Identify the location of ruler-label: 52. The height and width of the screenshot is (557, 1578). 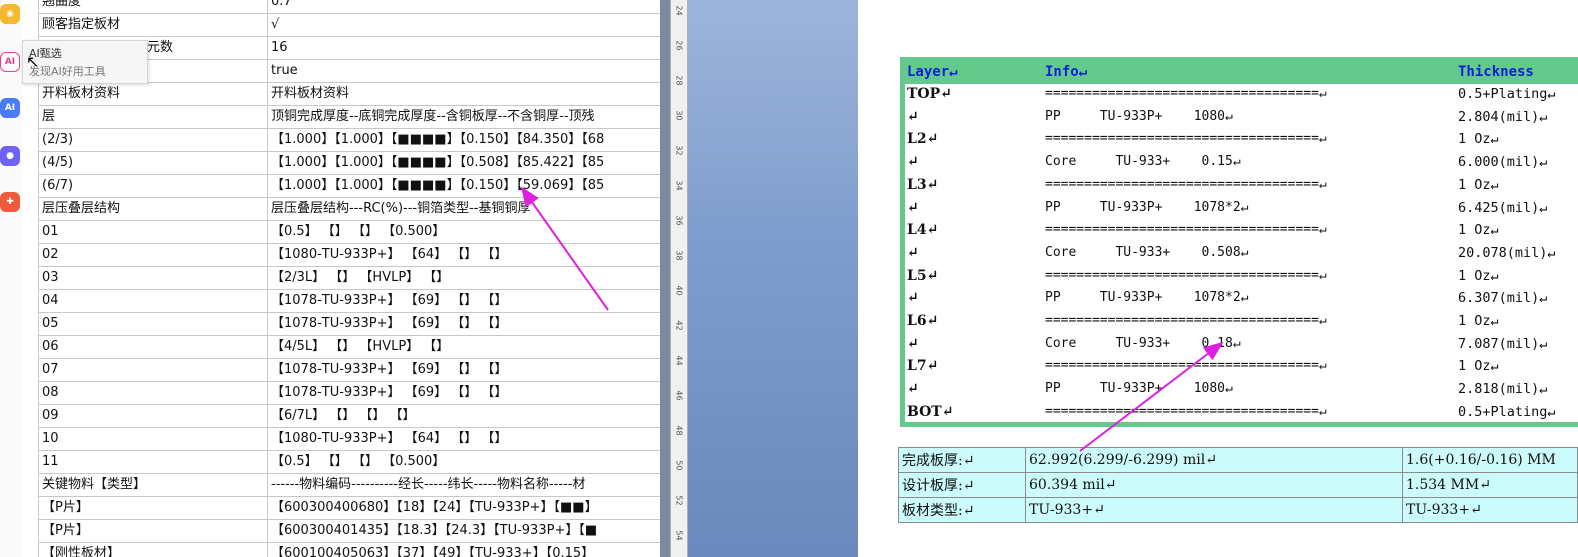
(679, 500).